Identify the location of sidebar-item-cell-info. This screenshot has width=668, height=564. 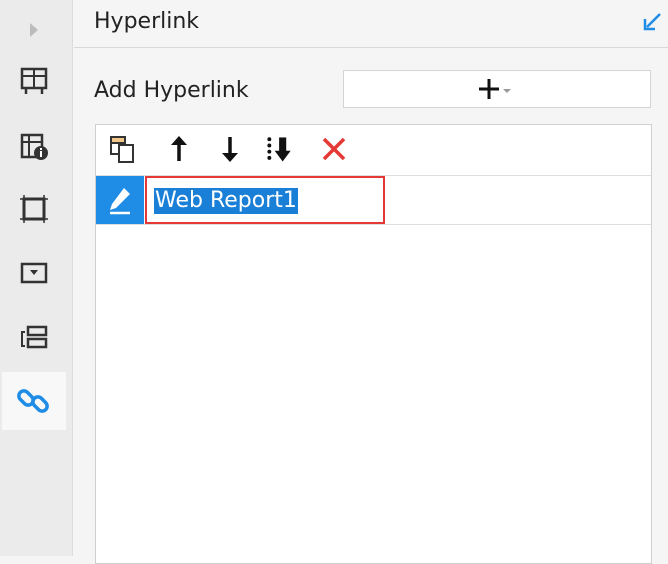
(34, 147).